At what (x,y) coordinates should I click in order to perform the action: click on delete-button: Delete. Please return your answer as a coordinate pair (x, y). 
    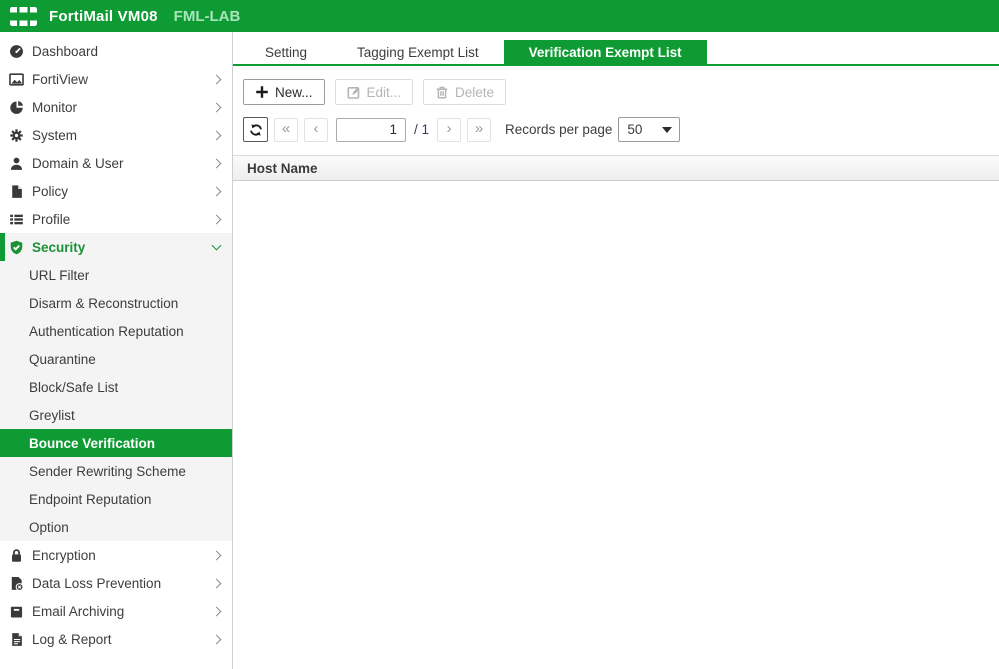
    Looking at the image, I should click on (465, 92).